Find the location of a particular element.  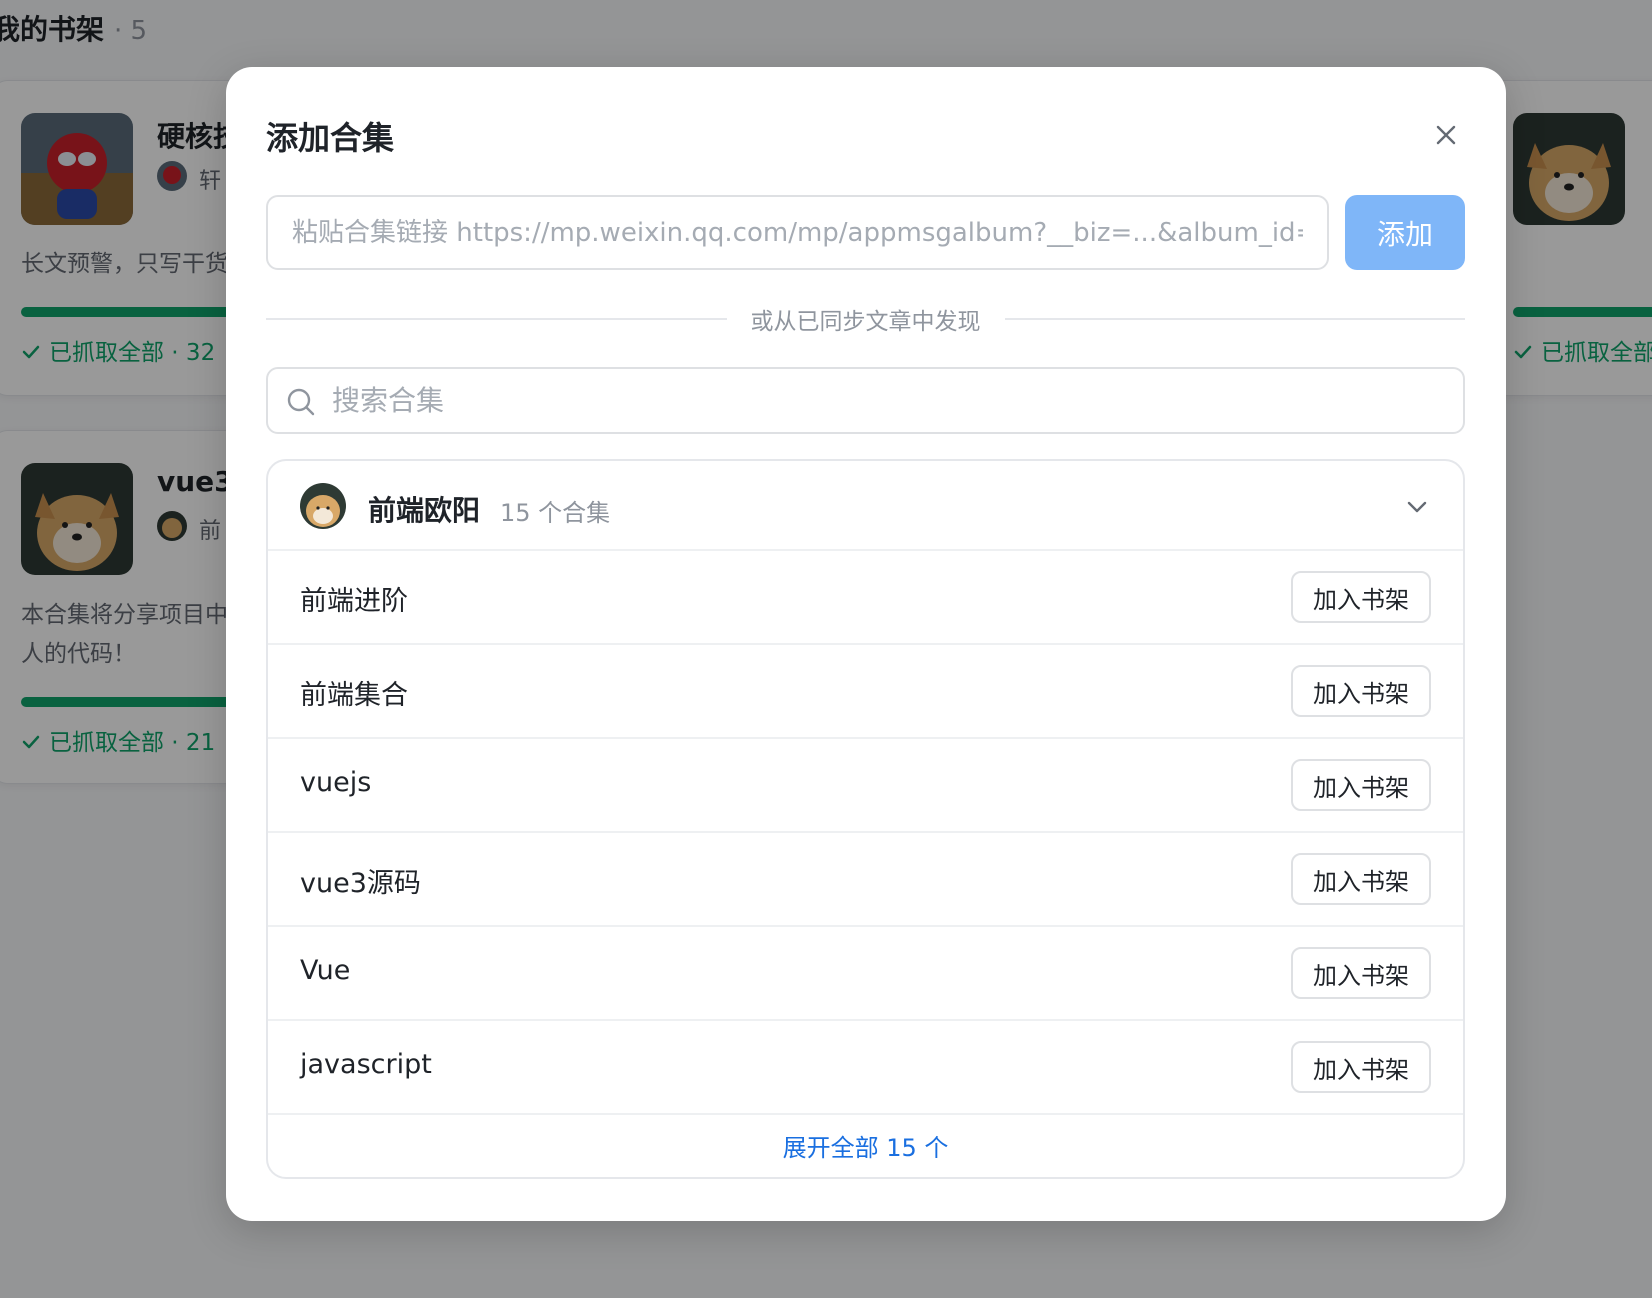

album-name: vue3源码 is located at coordinates (360, 883).